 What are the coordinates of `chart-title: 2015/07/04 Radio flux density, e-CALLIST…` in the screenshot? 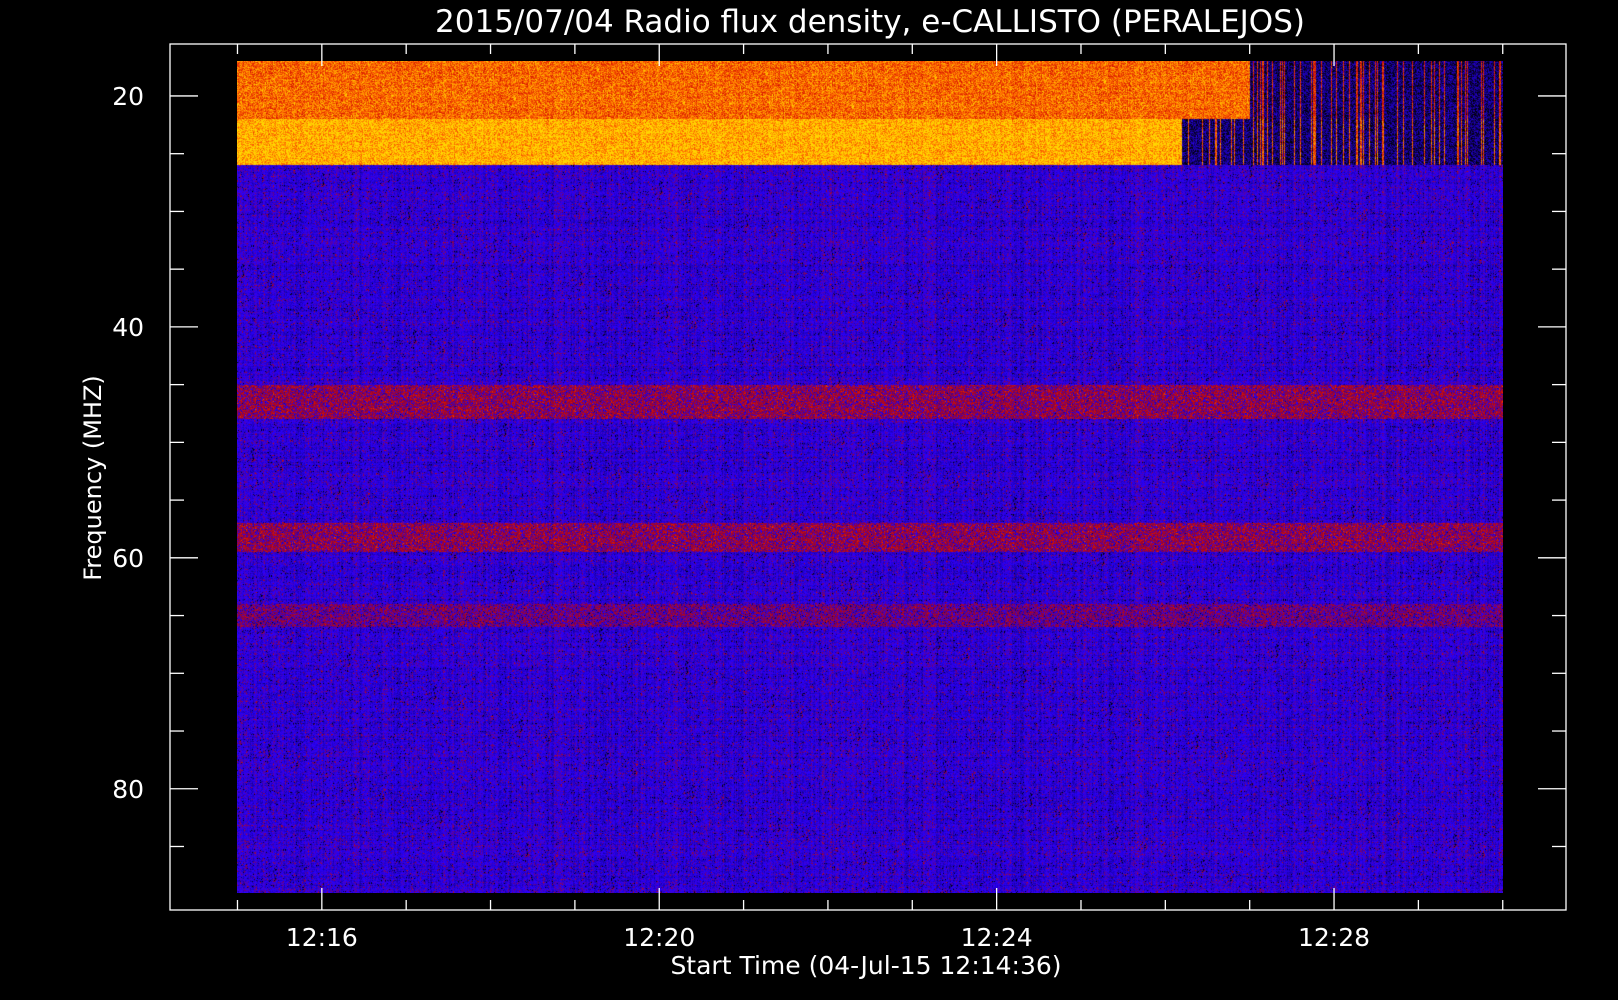 It's located at (870, 22).